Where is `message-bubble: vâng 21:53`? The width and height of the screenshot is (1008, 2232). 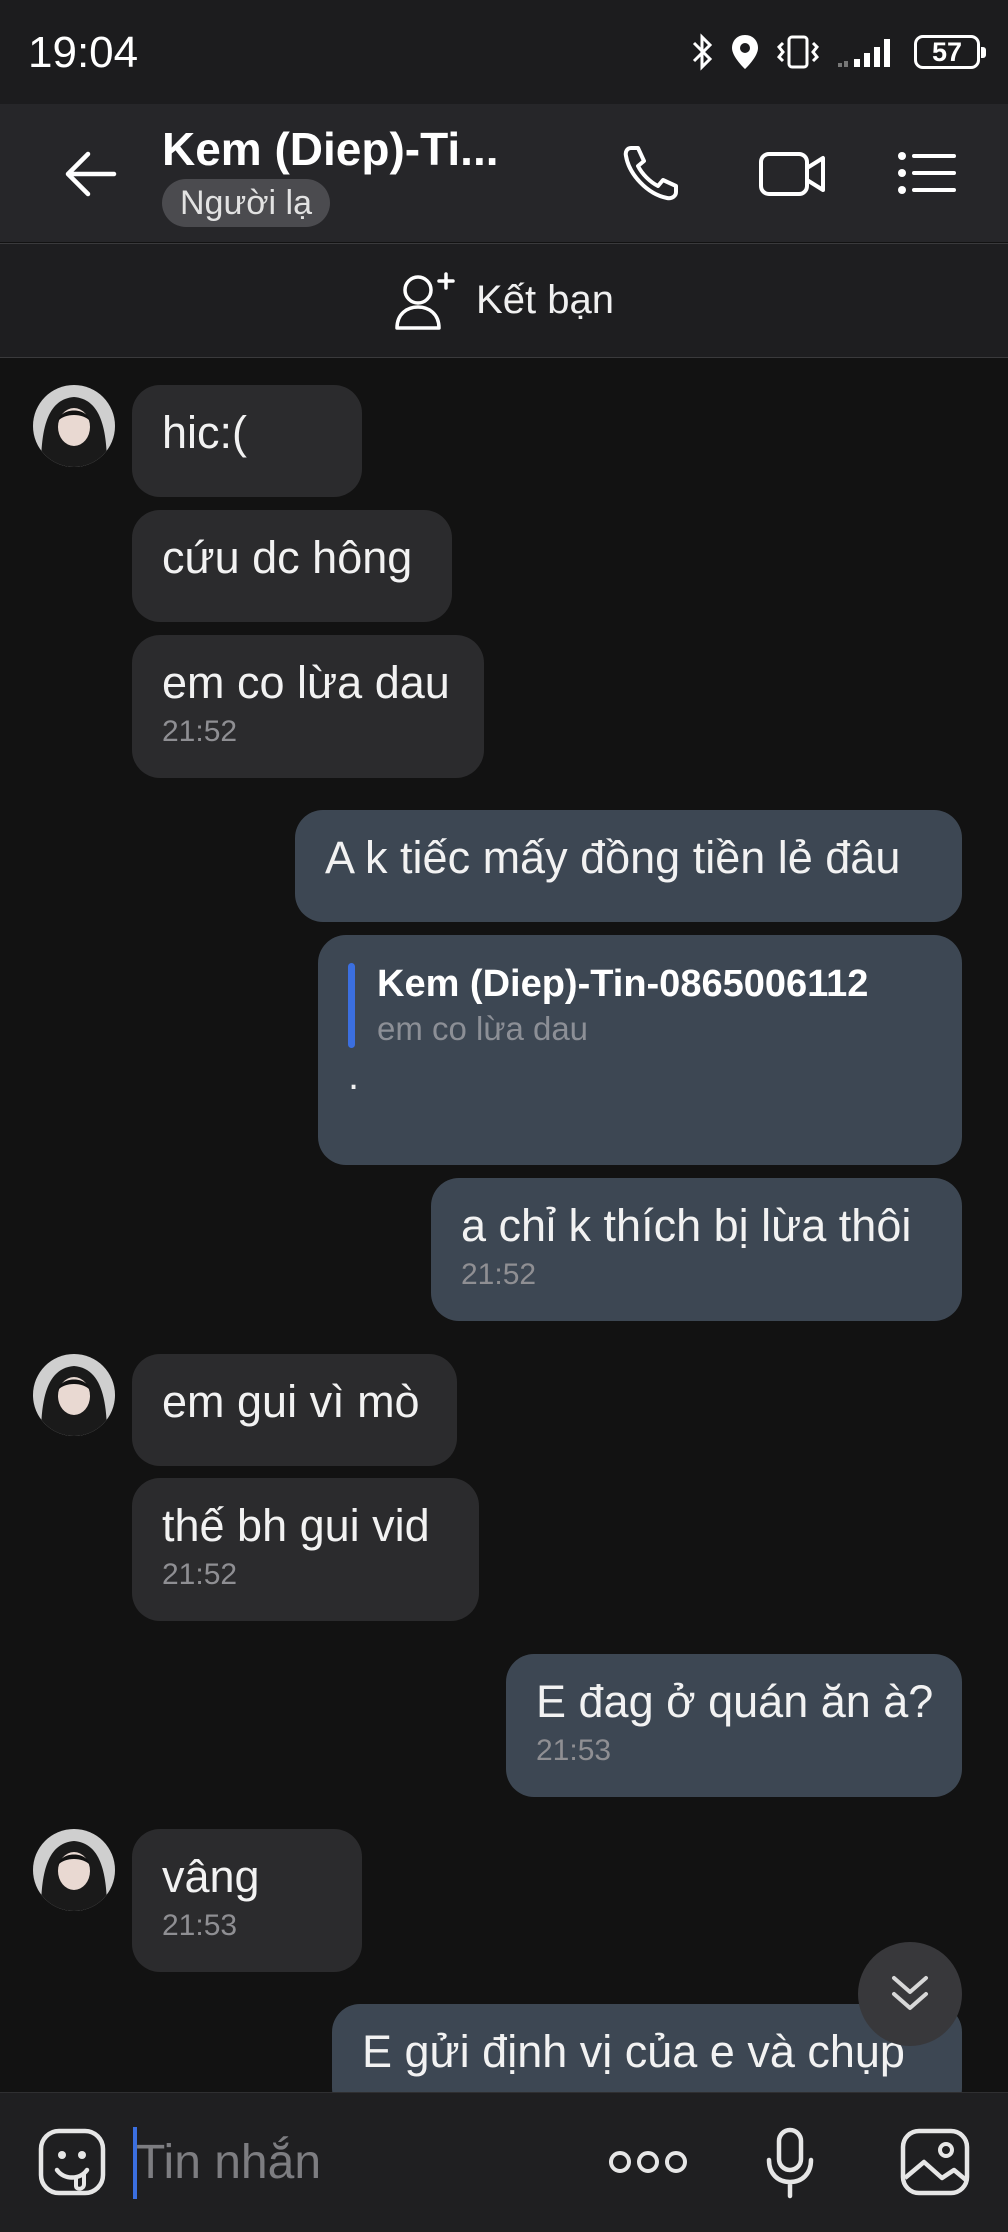 message-bubble: vâng 21:53 is located at coordinates (247, 1900).